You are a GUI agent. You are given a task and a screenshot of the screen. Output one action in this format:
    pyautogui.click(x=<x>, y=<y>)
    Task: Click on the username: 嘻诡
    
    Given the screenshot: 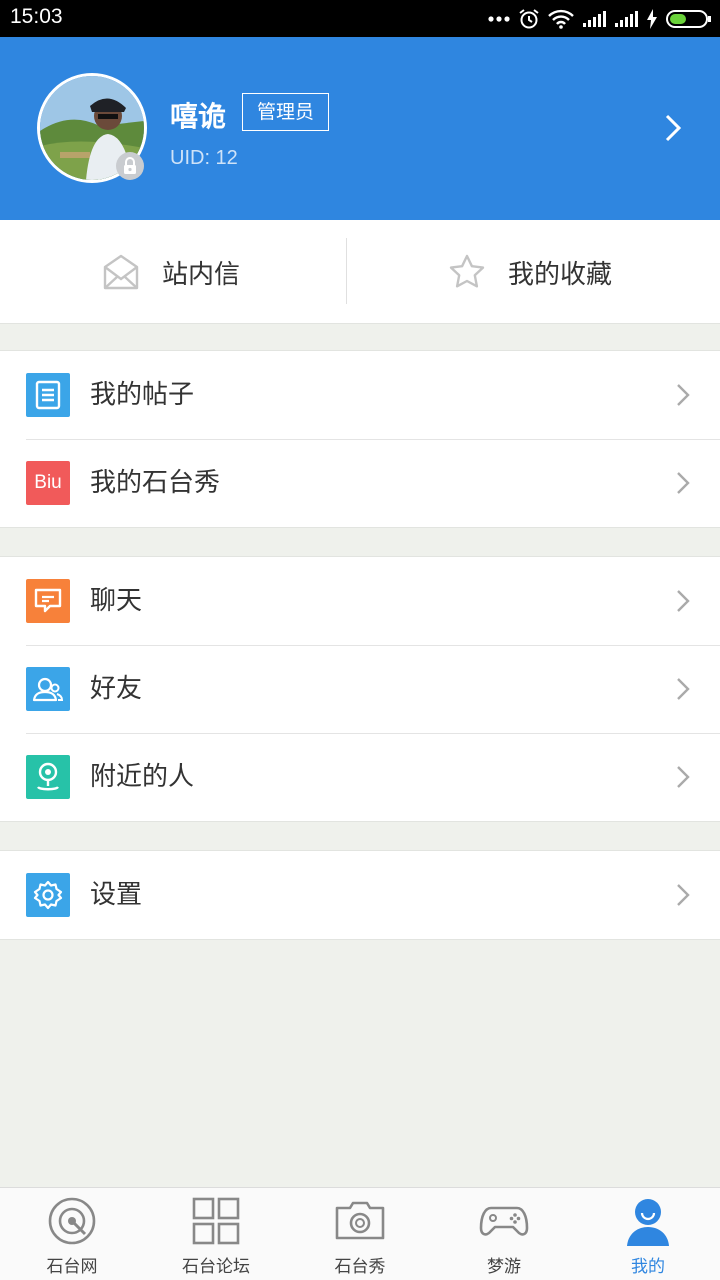 What is the action you would take?
    pyautogui.click(x=198, y=116)
    